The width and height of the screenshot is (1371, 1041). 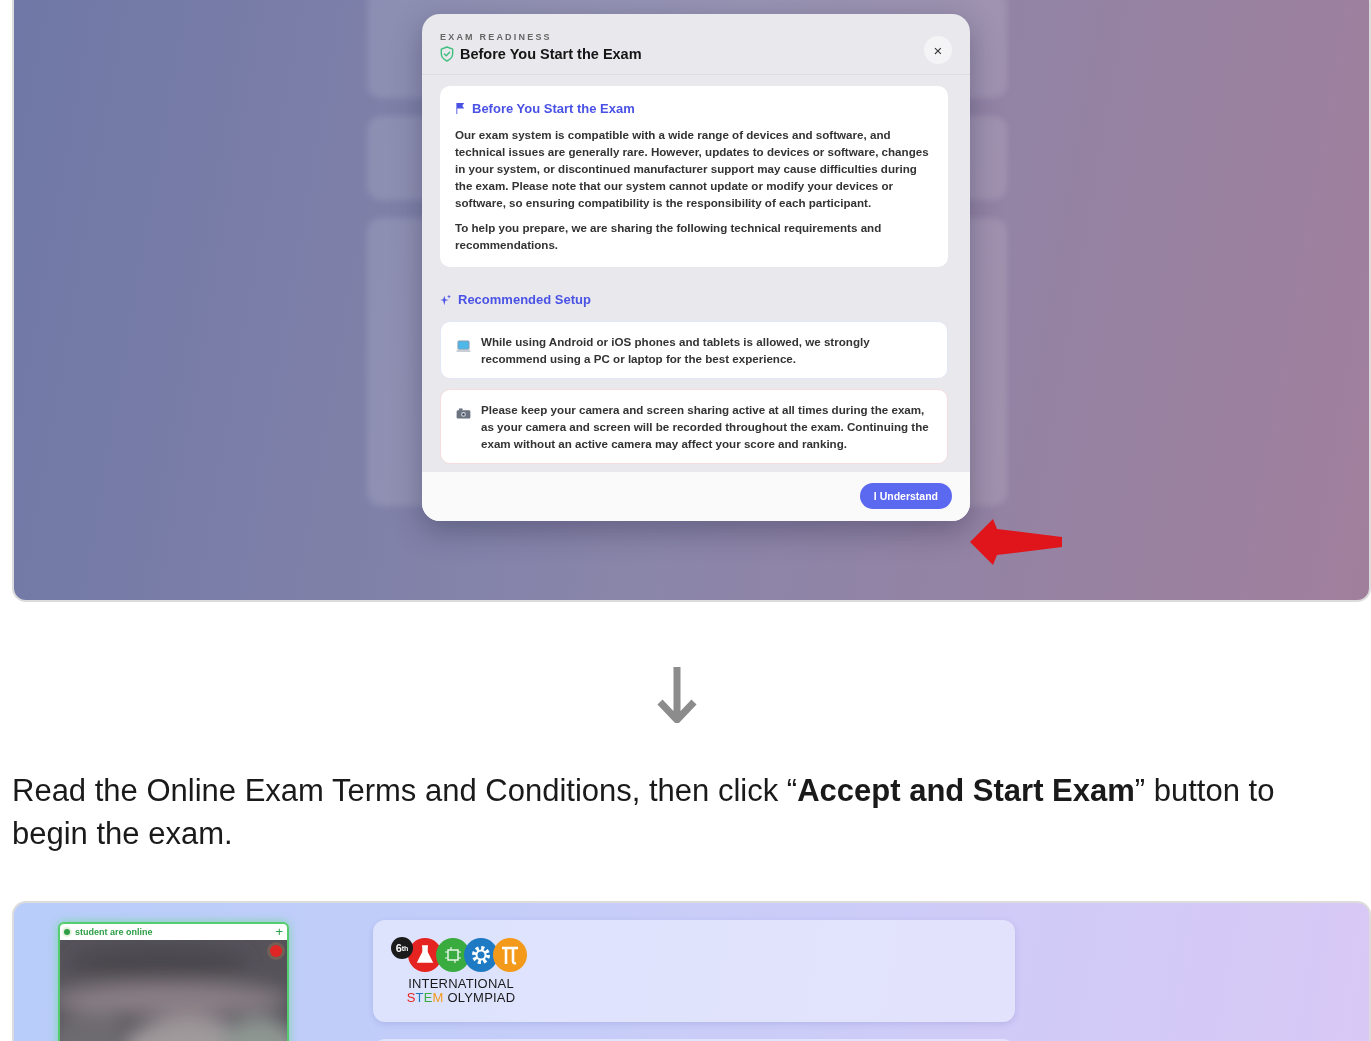 What do you see at coordinates (551, 54) in the screenshot?
I see `modal-title: Before You Start the Exam` at bounding box center [551, 54].